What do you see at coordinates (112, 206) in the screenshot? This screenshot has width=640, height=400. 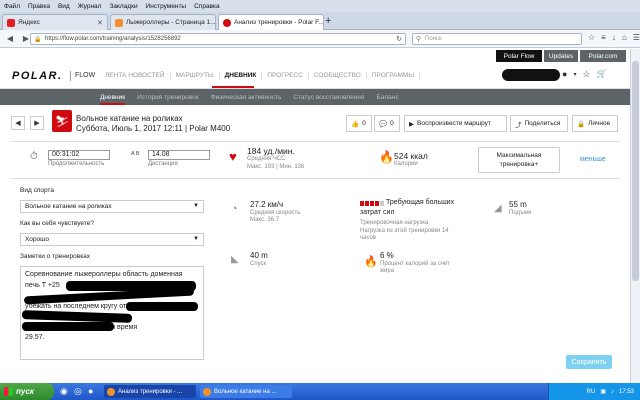 I see `sport-select: Вольное катание на роликах ▼` at bounding box center [112, 206].